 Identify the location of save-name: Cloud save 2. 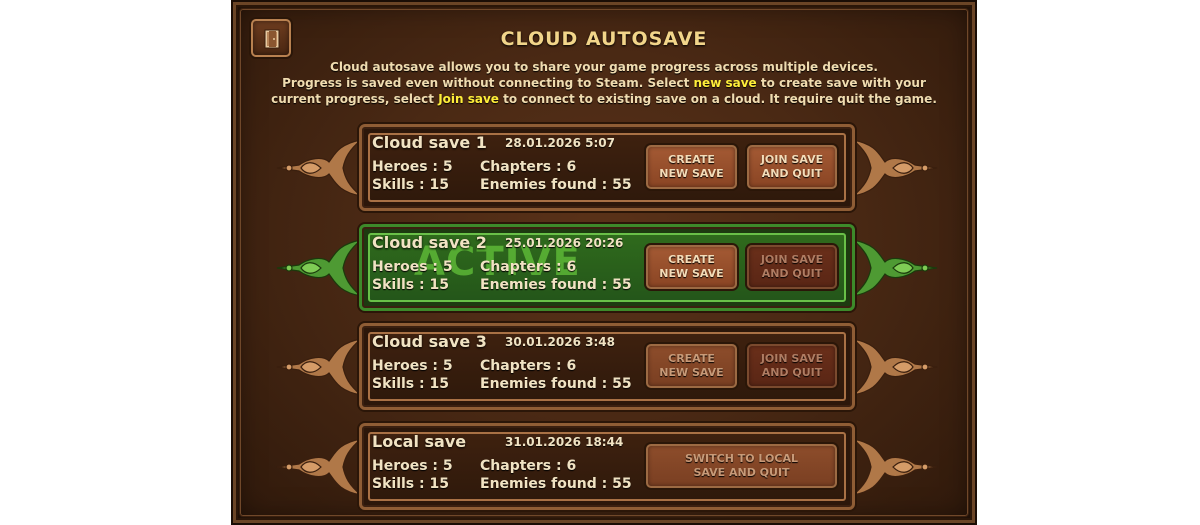
(429, 242).